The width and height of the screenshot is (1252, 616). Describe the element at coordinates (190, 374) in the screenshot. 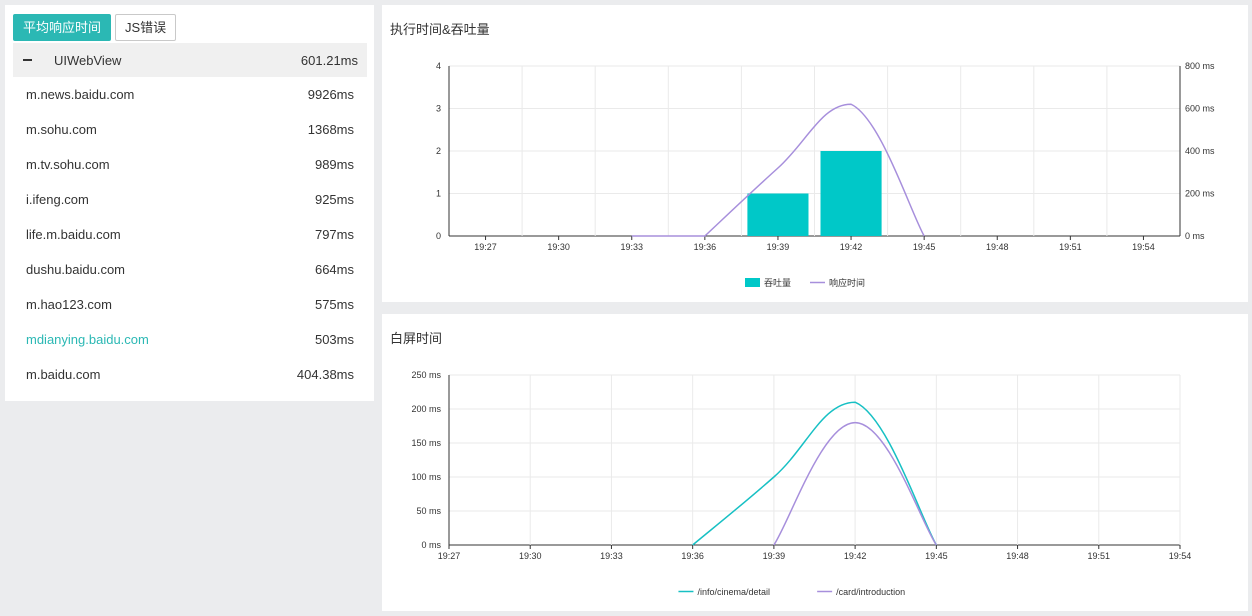

I see `list-item: m.baidu.com 404.38ms` at that location.